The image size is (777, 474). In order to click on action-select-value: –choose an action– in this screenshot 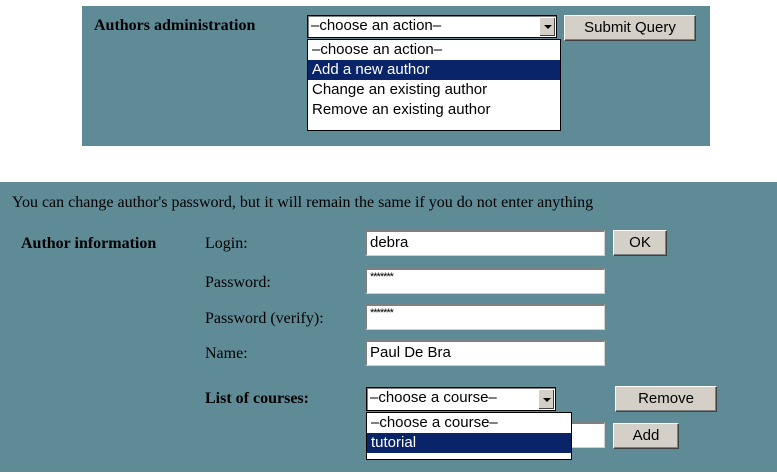, I will do `click(376, 25)`.